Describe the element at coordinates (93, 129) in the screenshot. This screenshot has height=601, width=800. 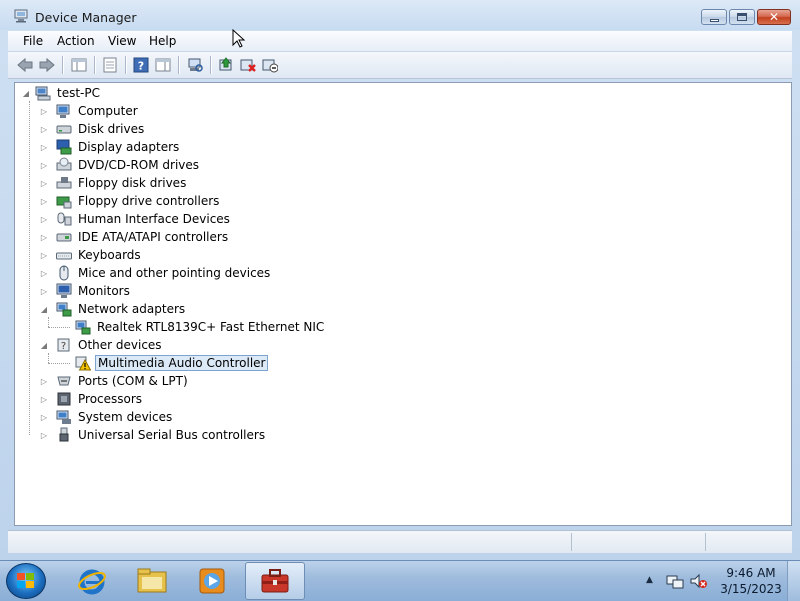
I see `tree-item-disk-drives: ▷ Disk drives` at that location.